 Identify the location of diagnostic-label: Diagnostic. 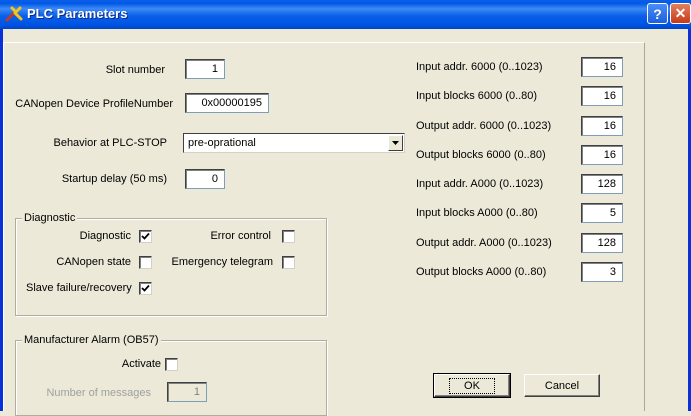
(105, 236).